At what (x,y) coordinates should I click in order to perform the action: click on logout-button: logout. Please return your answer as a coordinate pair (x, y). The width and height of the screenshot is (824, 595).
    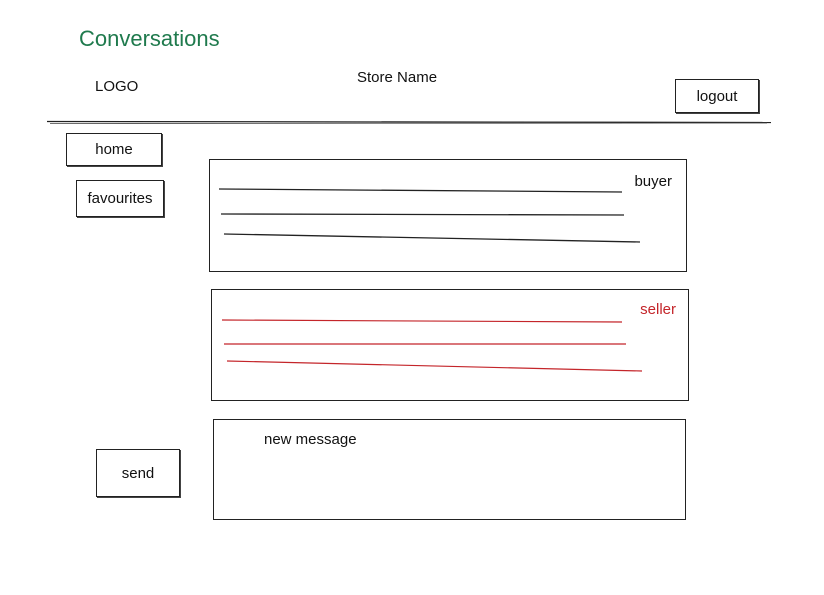
    Looking at the image, I should click on (717, 96).